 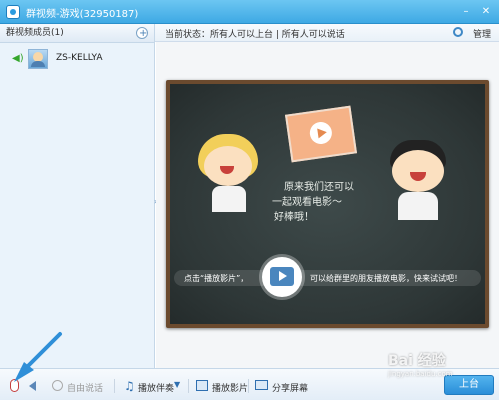 What do you see at coordinates (290, 387) in the screenshot?
I see `share-screen-button: 分享屏幕` at bounding box center [290, 387].